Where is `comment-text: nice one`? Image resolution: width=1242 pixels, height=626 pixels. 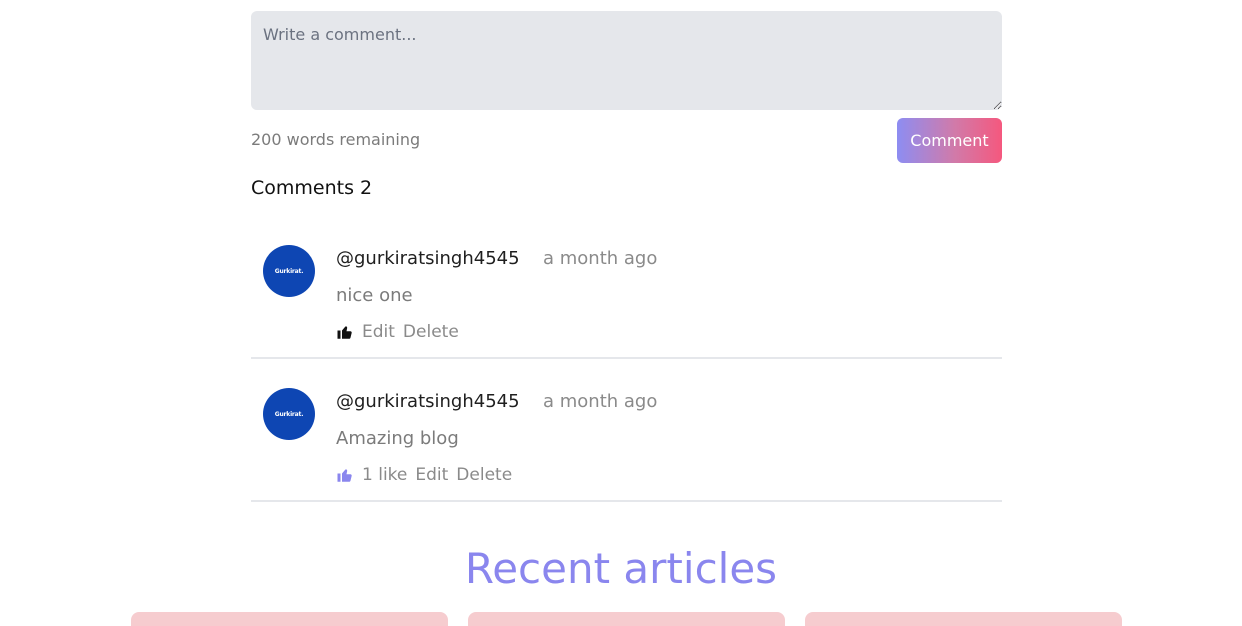 comment-text: nice one is located at coordinates (374, 295).